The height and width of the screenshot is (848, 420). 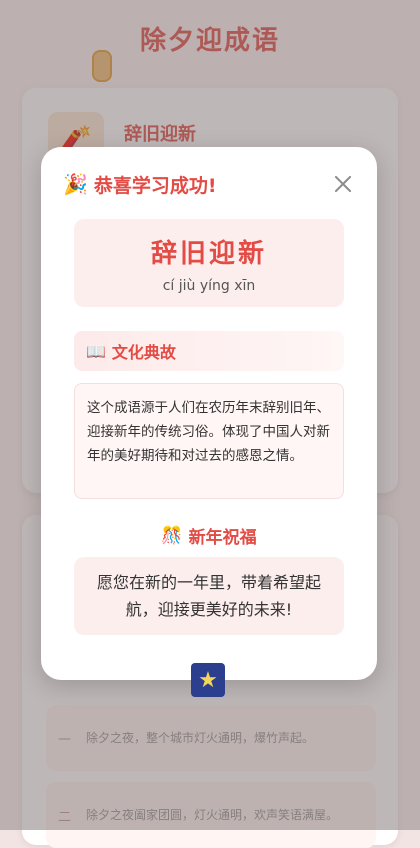 I want to click on idiom-box: 辞旧迎新 cí jiù yíng xīn, so click(x=209, y=263).